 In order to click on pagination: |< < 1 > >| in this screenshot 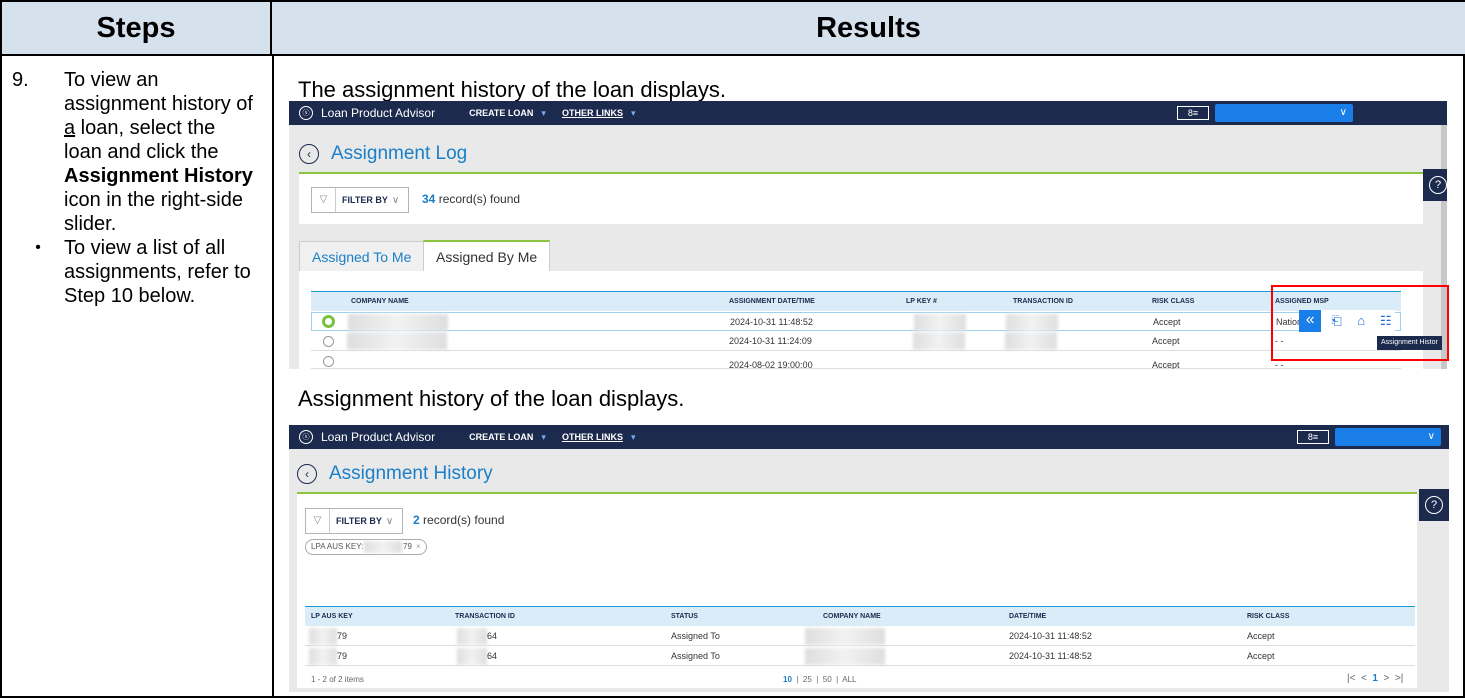, I will do `click(1375, 678)`.